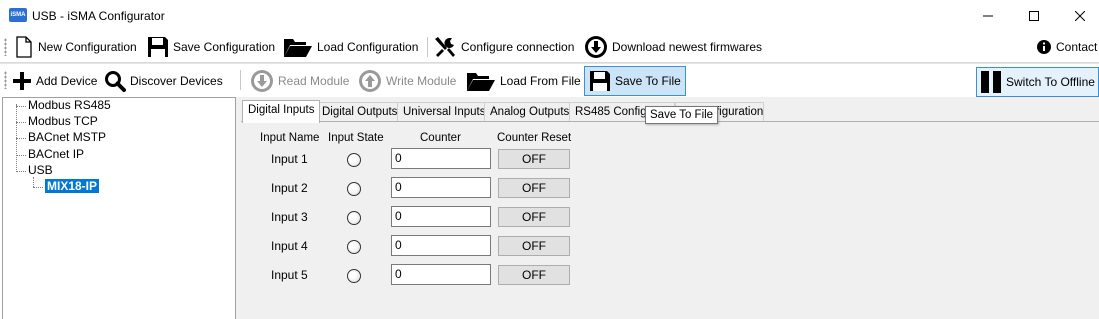  I want to click on tooltip: Save To File, so click(682, 115).